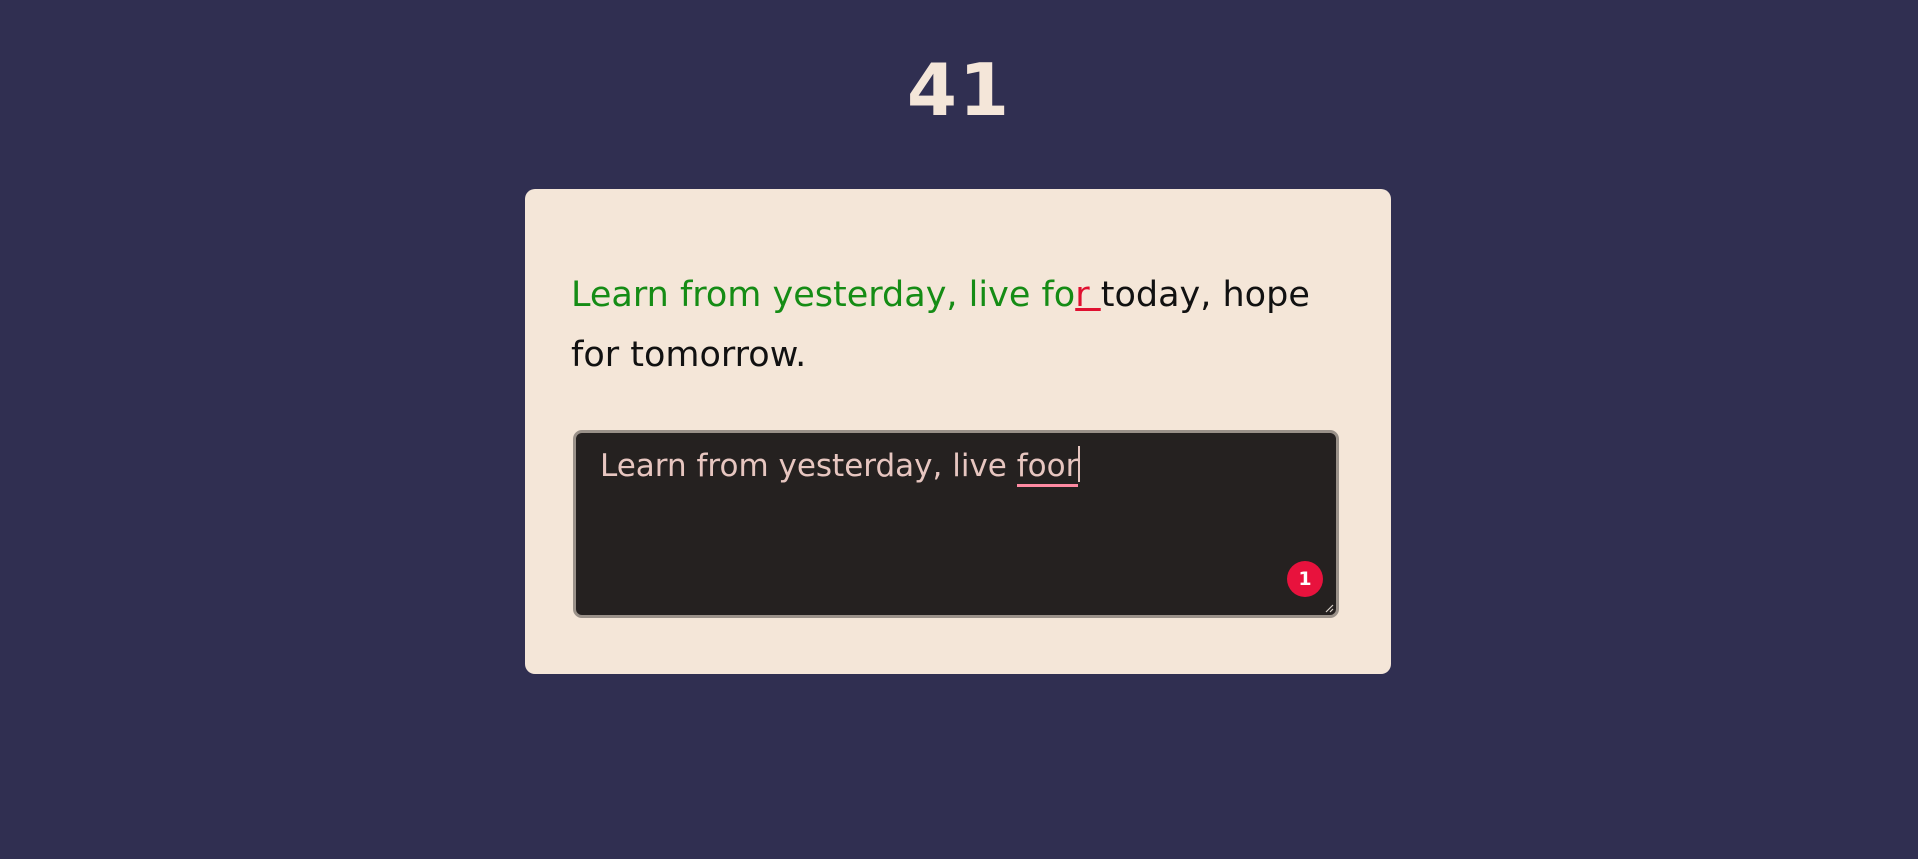 The height and width of the screenshot is (859, 1918). I want to click on error-count-badge: 1, so click(1305, 579).